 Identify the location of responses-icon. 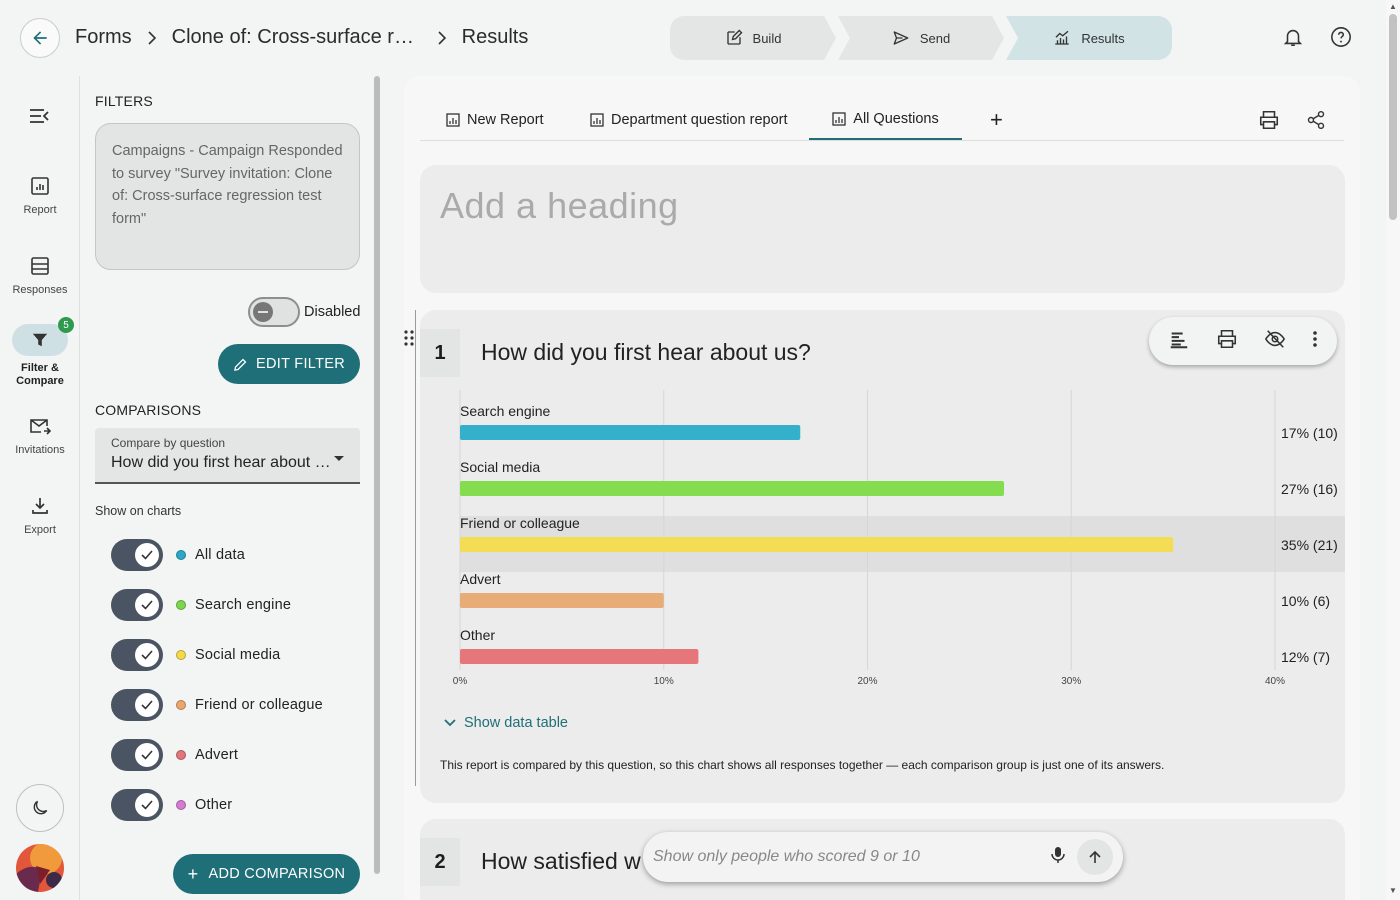
(40, 266).